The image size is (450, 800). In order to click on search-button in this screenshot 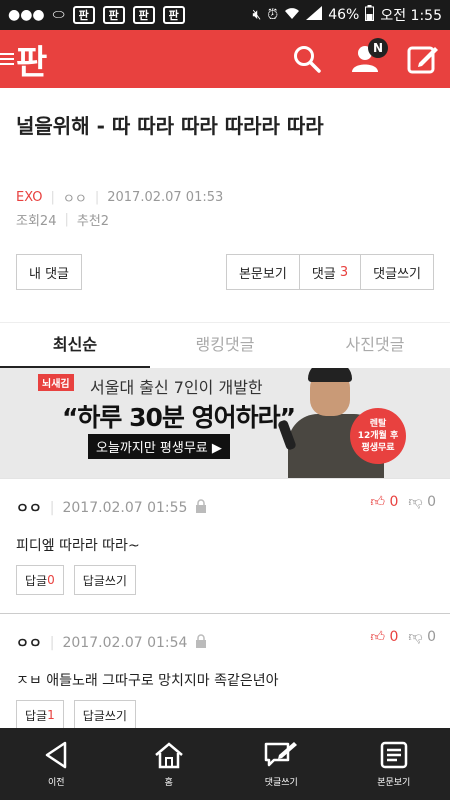, I will do `click(307, 59)`.